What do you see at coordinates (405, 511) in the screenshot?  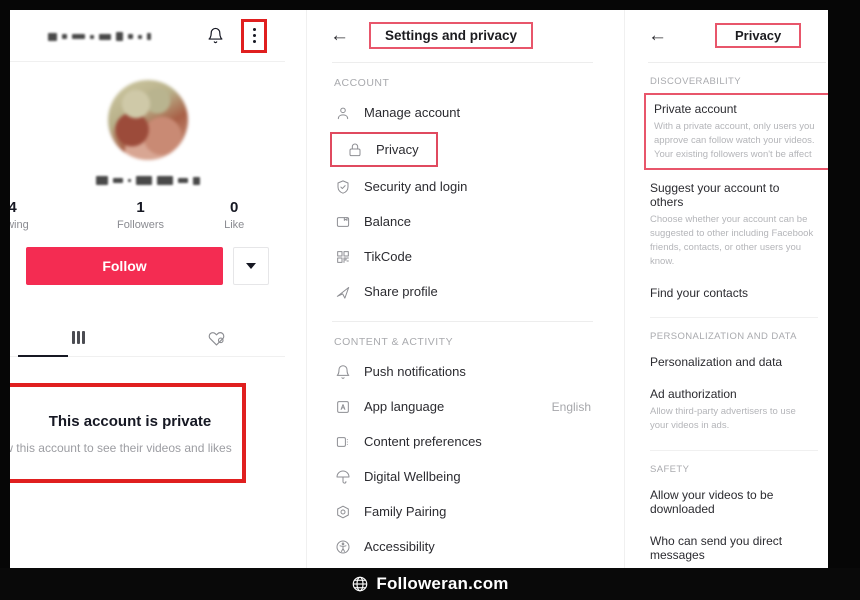 I see `settings-item-label: Family Pairing` at bounding box center [405, 511].